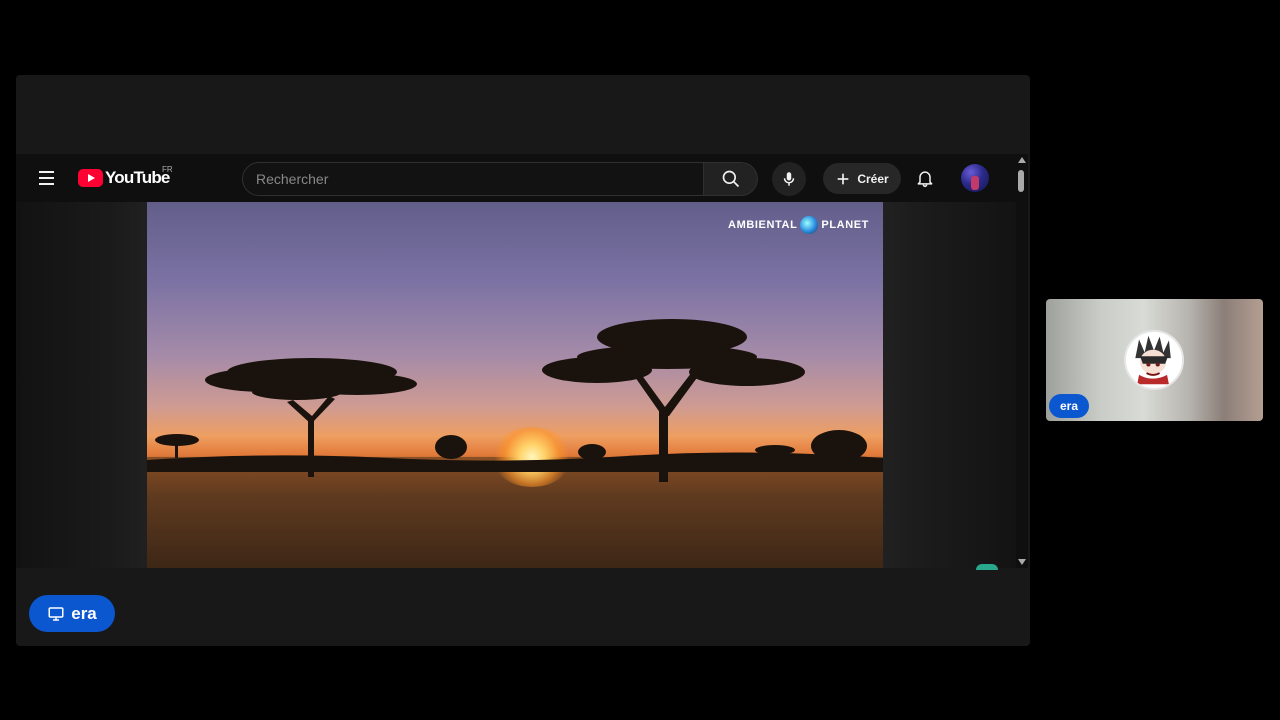  What do you see at coordinates (1022, 160) in the screenshot?
I see `scroll-up-arrow-icon` at bounding box center [1022, 160].